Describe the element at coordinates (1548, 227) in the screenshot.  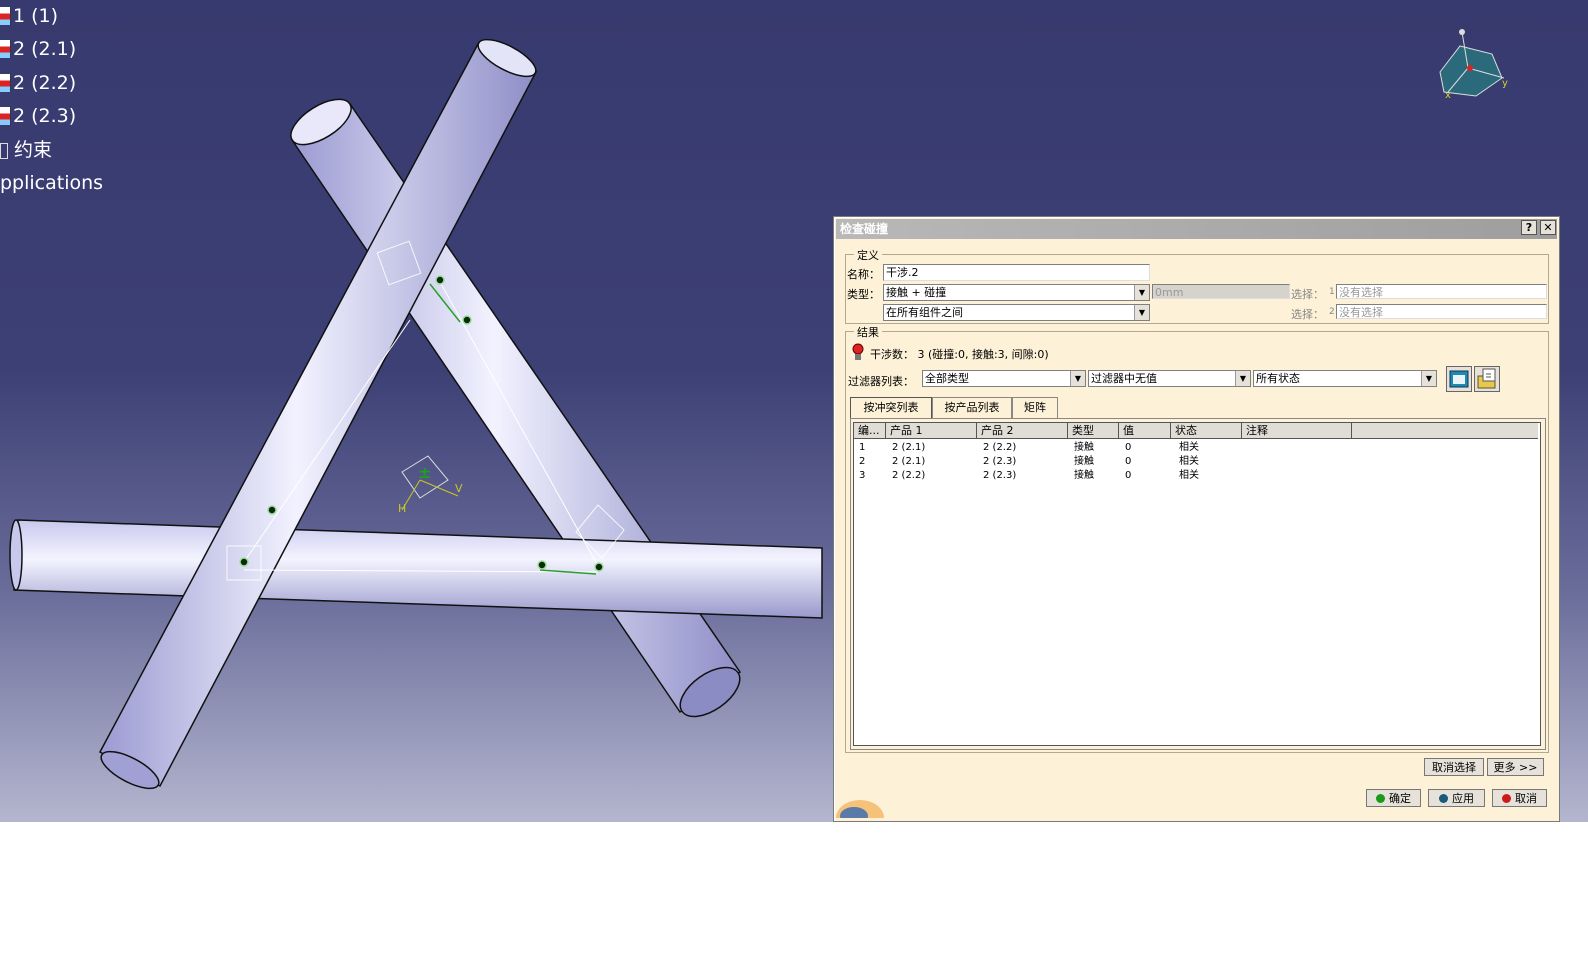
I see `close-button: ✕` at that location.